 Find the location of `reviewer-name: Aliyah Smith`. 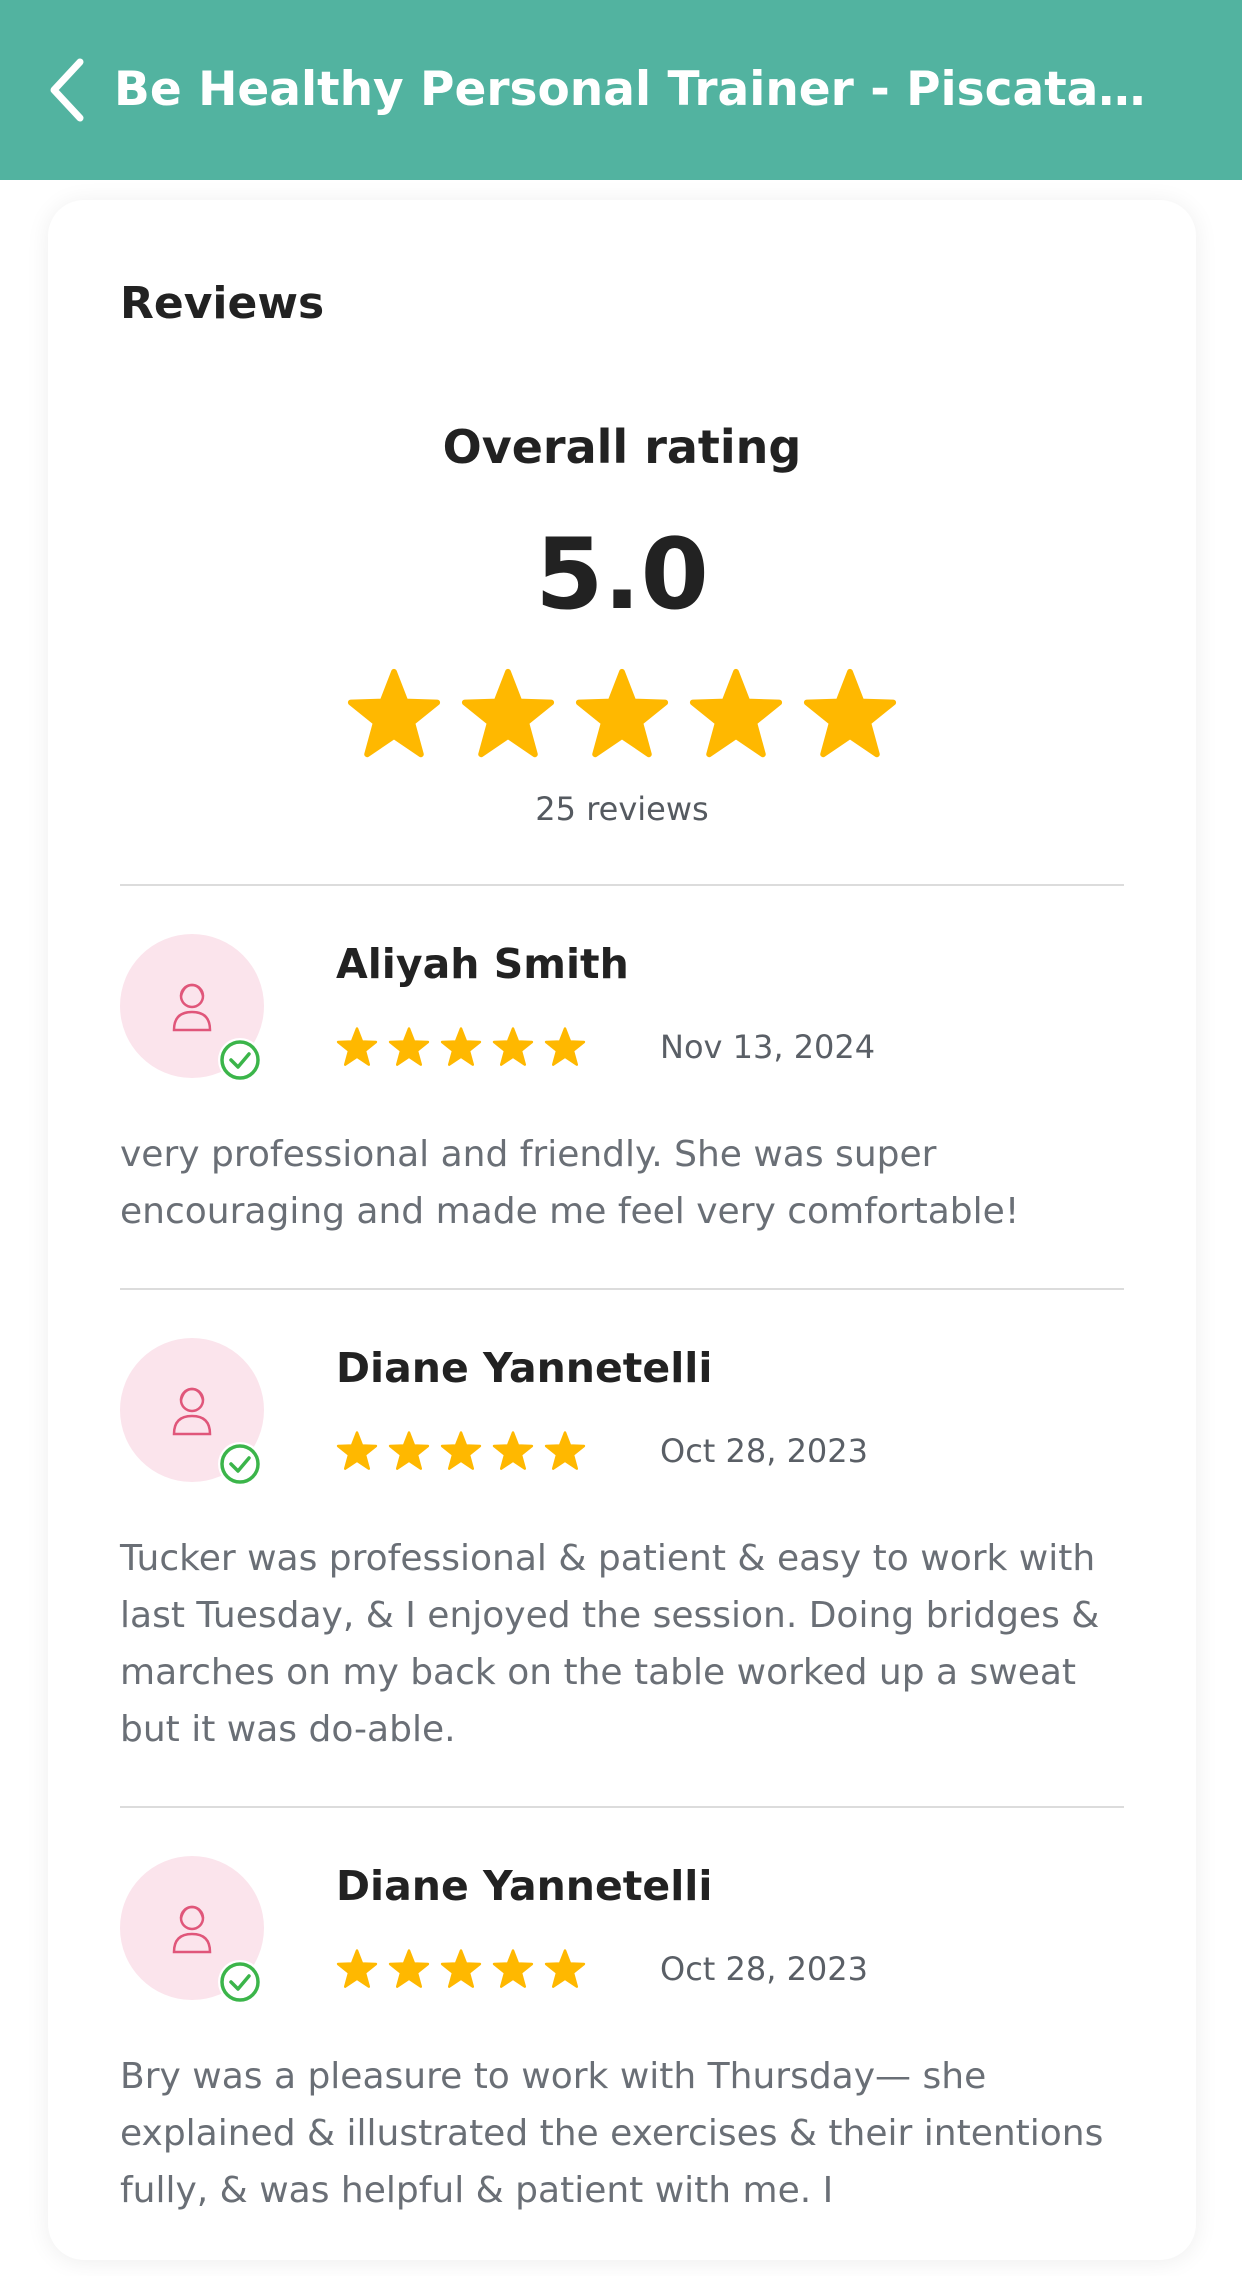

reviewer-name: Aliyah Smith is located at coordinates (482, 964).